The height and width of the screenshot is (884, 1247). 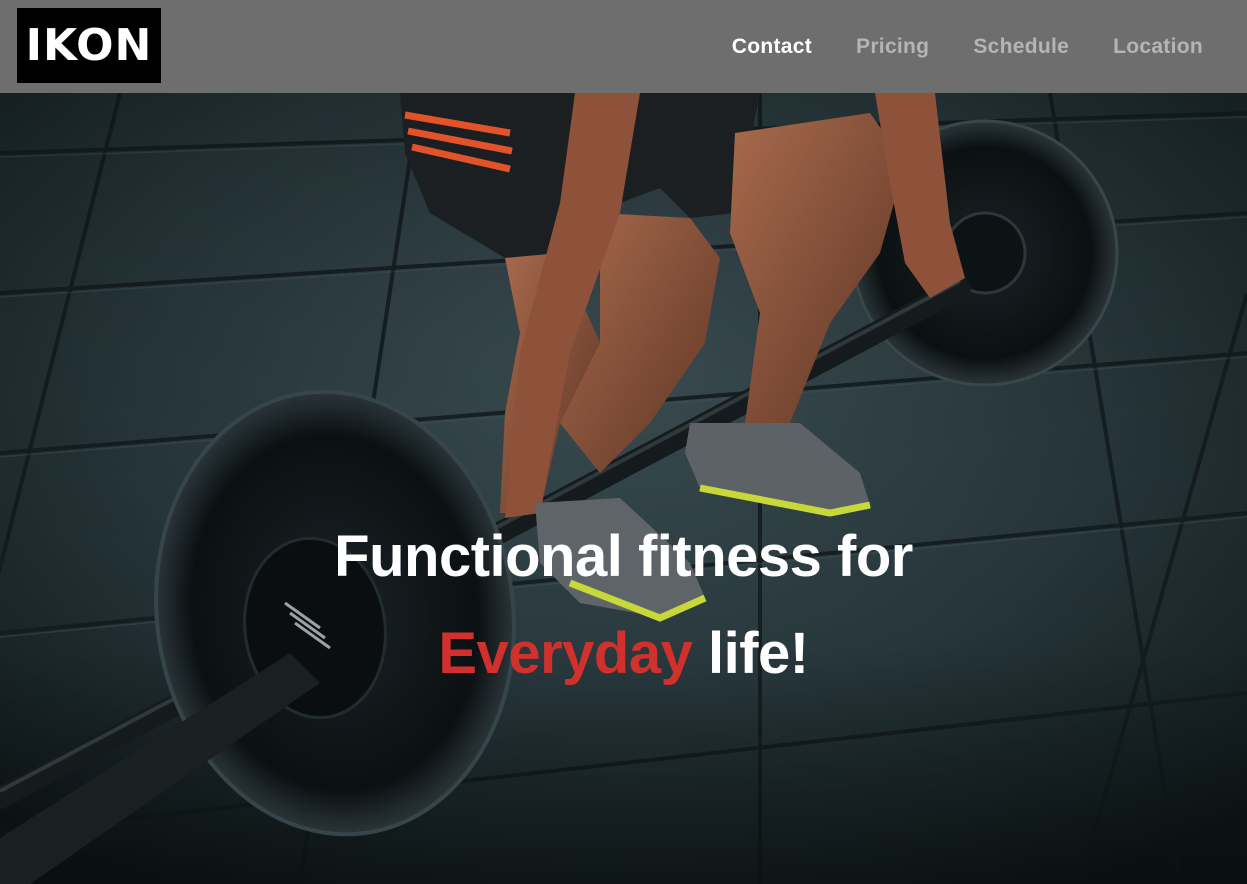 What do you see at coordinates (565, 653) in the screenshot?
I see `hero-accent-word: Everyday` at bounding box center [565, 653].